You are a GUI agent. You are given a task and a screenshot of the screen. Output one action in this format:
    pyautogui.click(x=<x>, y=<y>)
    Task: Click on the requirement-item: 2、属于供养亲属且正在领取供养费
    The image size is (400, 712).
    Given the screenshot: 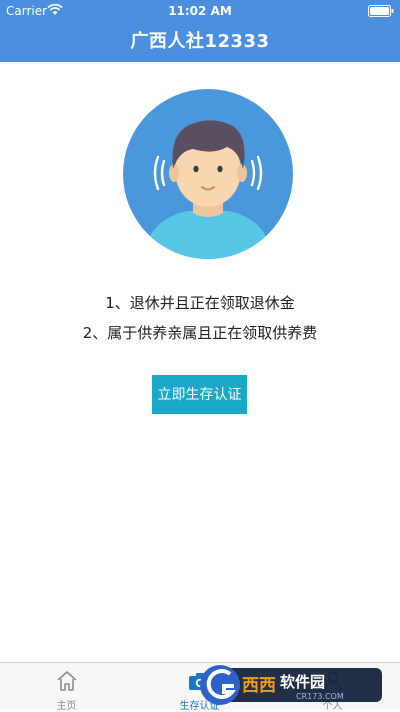 What is the action you would take?
    pyautogui.click(x=200, y=333)
    